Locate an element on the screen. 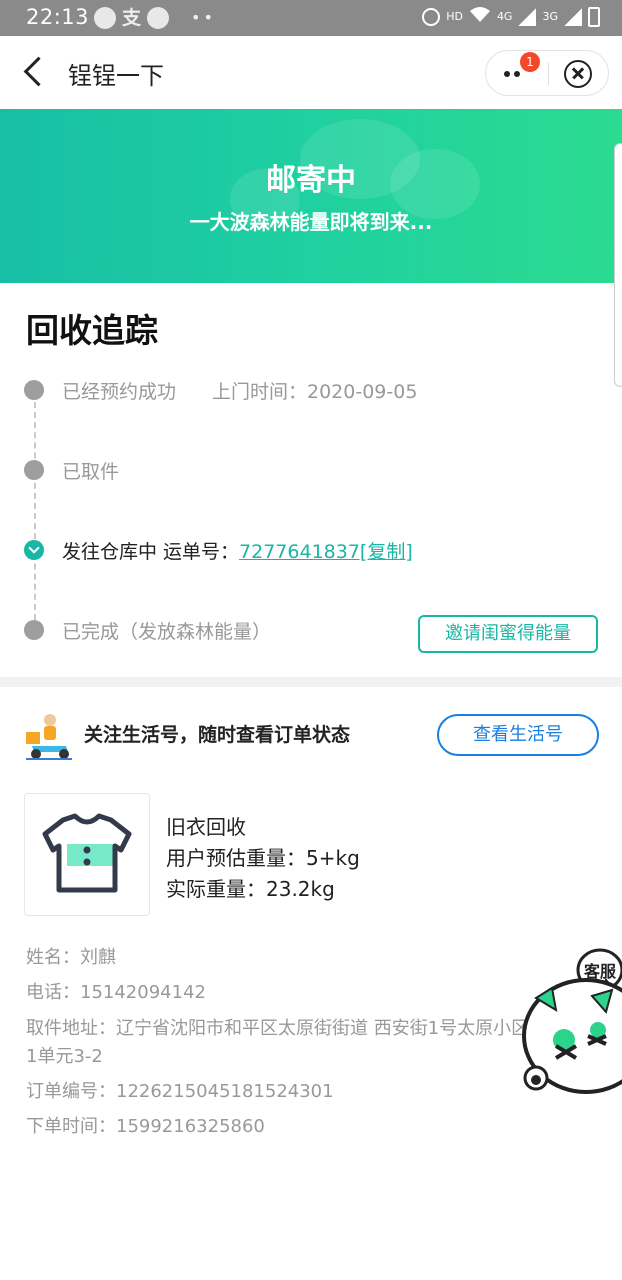 The height and width of the screenshot is (1280, 622). step-dot-pending is located at coordinates (34, 630).